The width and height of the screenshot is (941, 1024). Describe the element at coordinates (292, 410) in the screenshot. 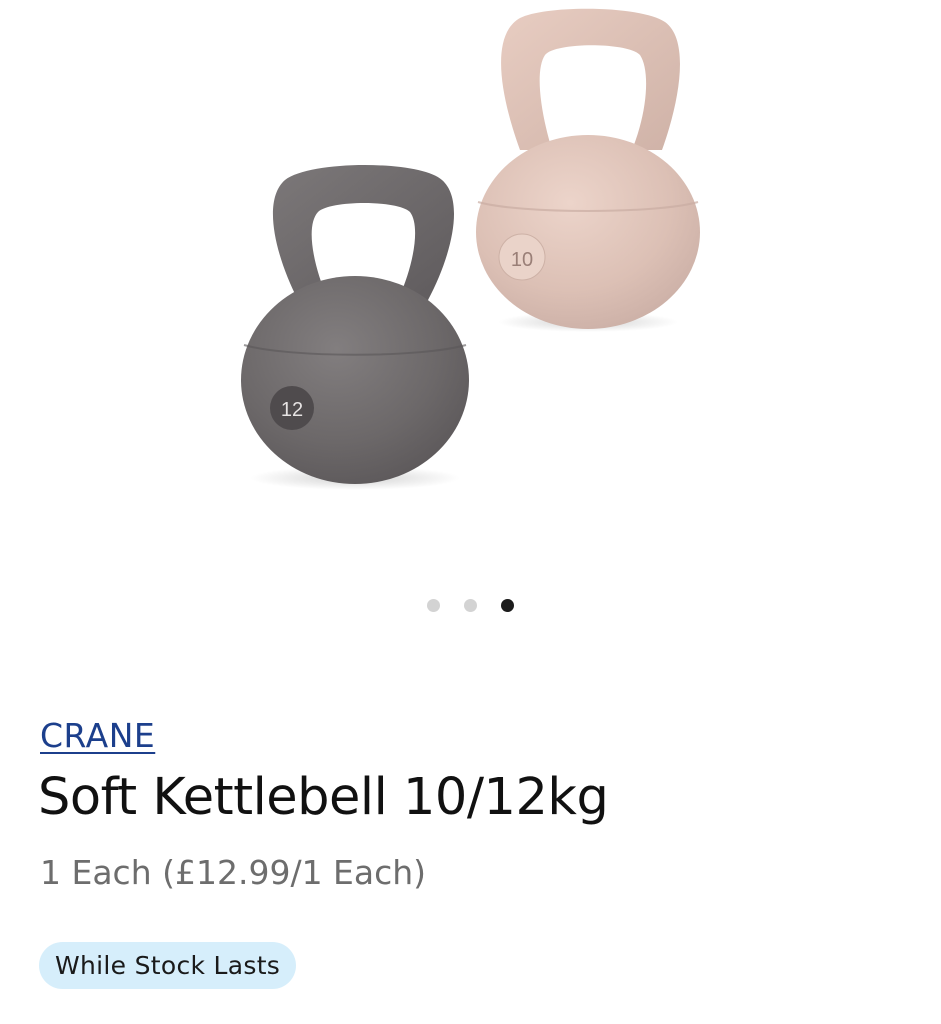

I see `weight-label-12: 12` at that location.